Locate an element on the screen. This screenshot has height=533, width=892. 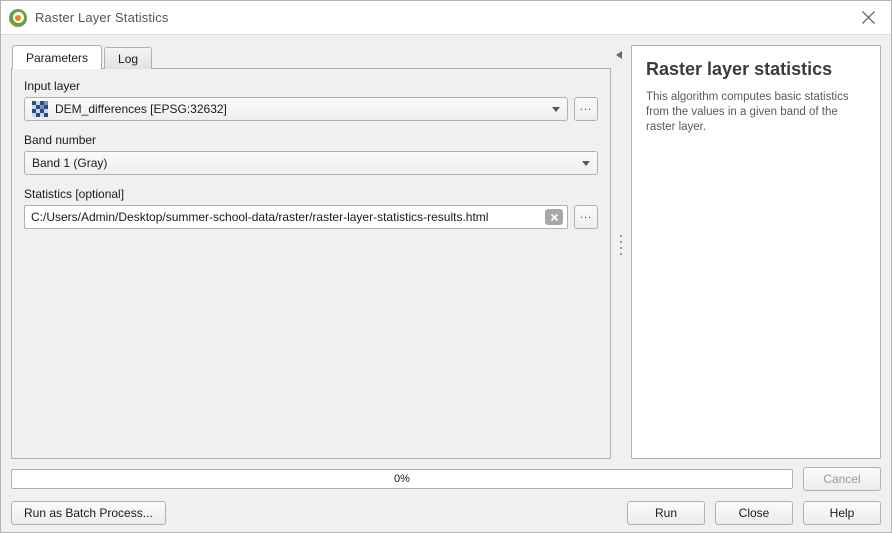
input-layer-label: Input layer is located at coordinates (52, 86).